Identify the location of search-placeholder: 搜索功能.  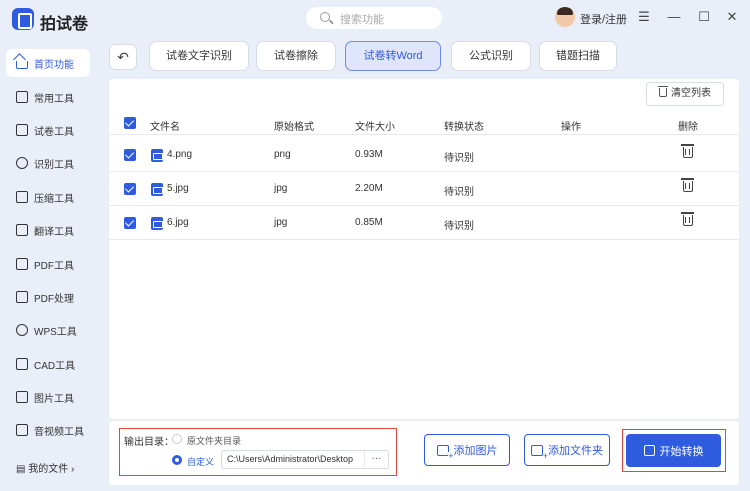
(362, 20).